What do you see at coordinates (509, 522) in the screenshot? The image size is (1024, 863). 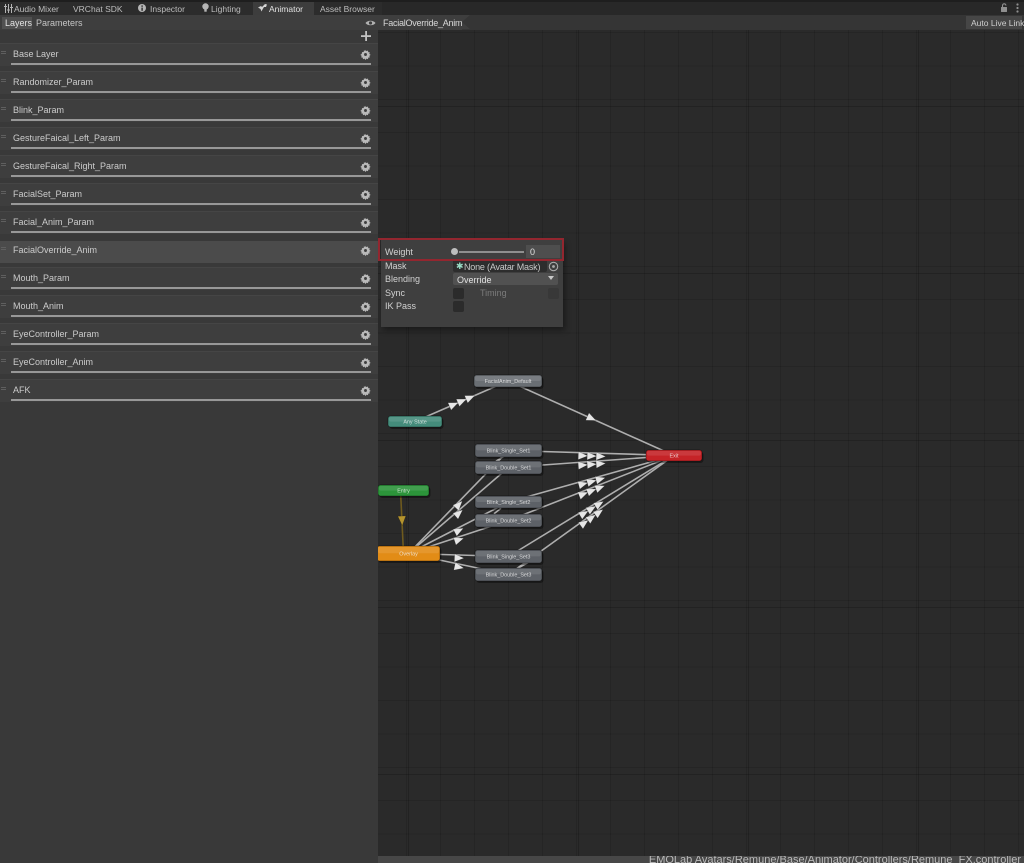 I see `svg-text: Blink_Double_Set2` at bounding box center [509, 522].